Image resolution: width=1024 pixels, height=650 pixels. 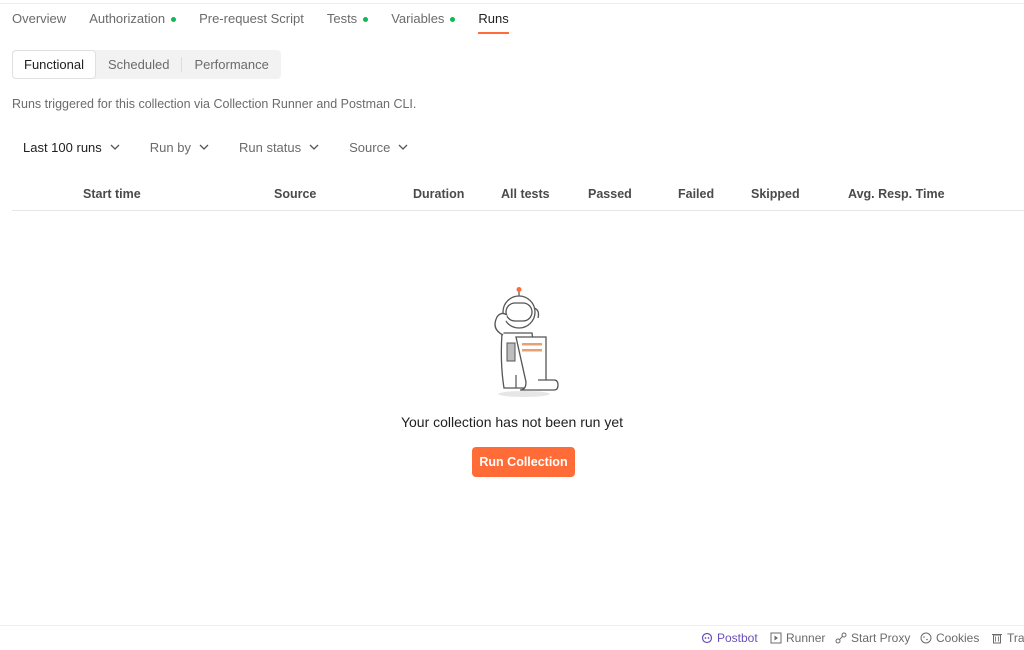 I want to click on cookies-label: Cookies, so click(x=958, y=638).